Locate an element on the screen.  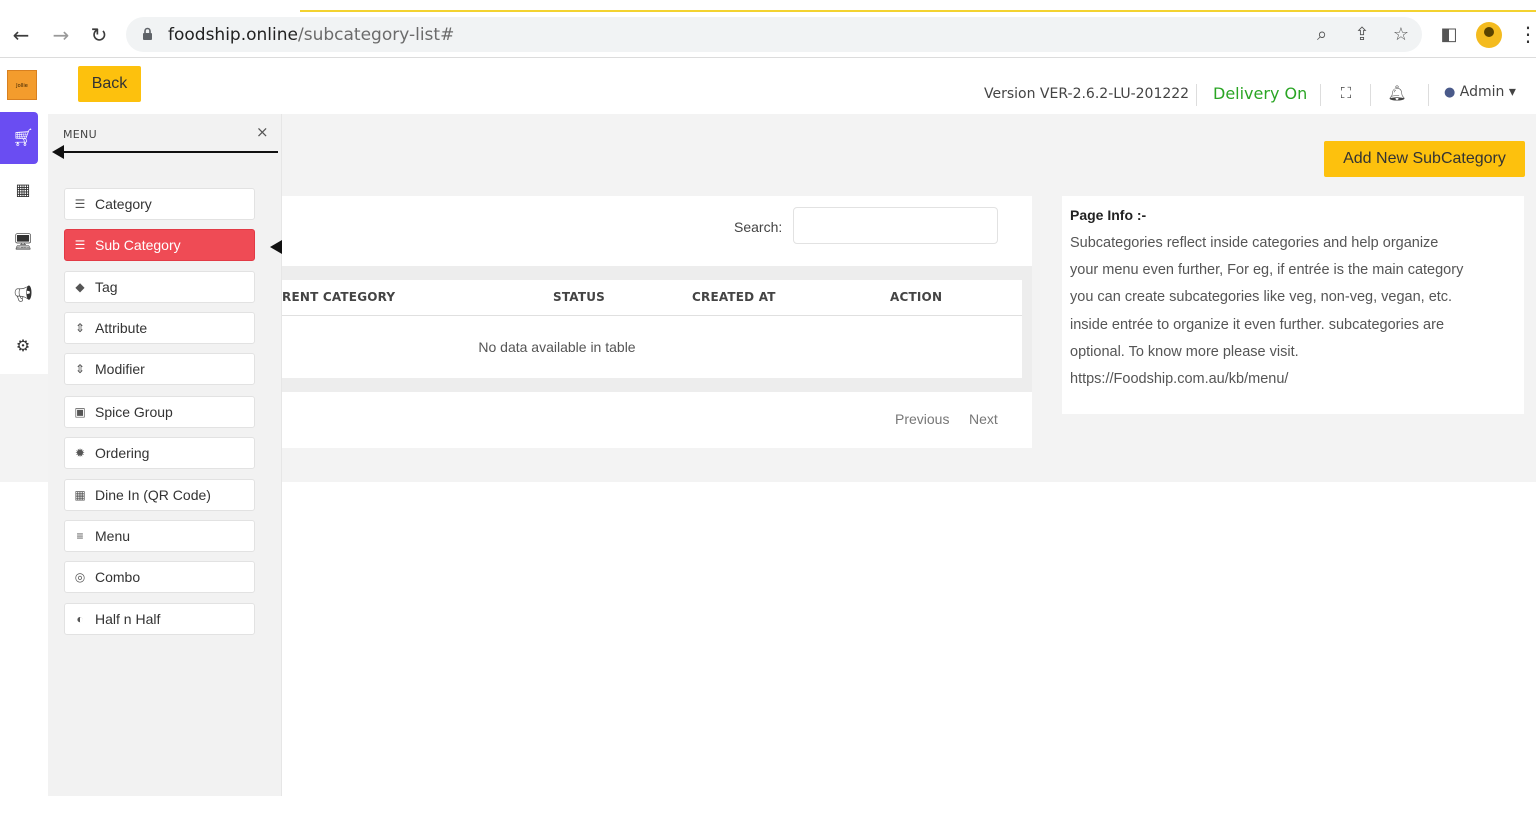
cart-icon: 🛒︎ is located at coordinates (23, 138).